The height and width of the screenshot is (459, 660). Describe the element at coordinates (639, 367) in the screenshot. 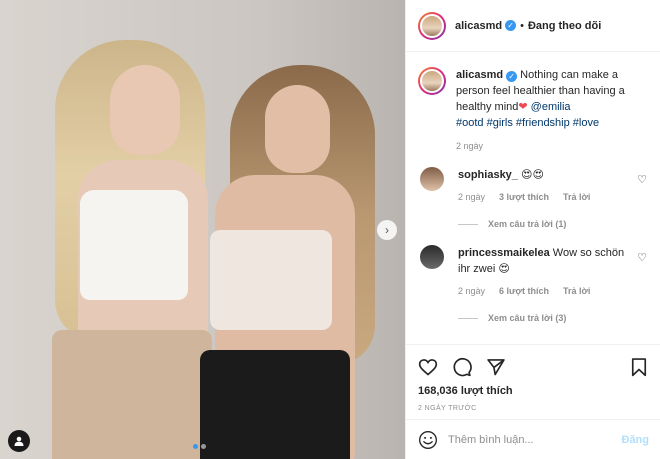

I see `bookmark-icon` at that location.